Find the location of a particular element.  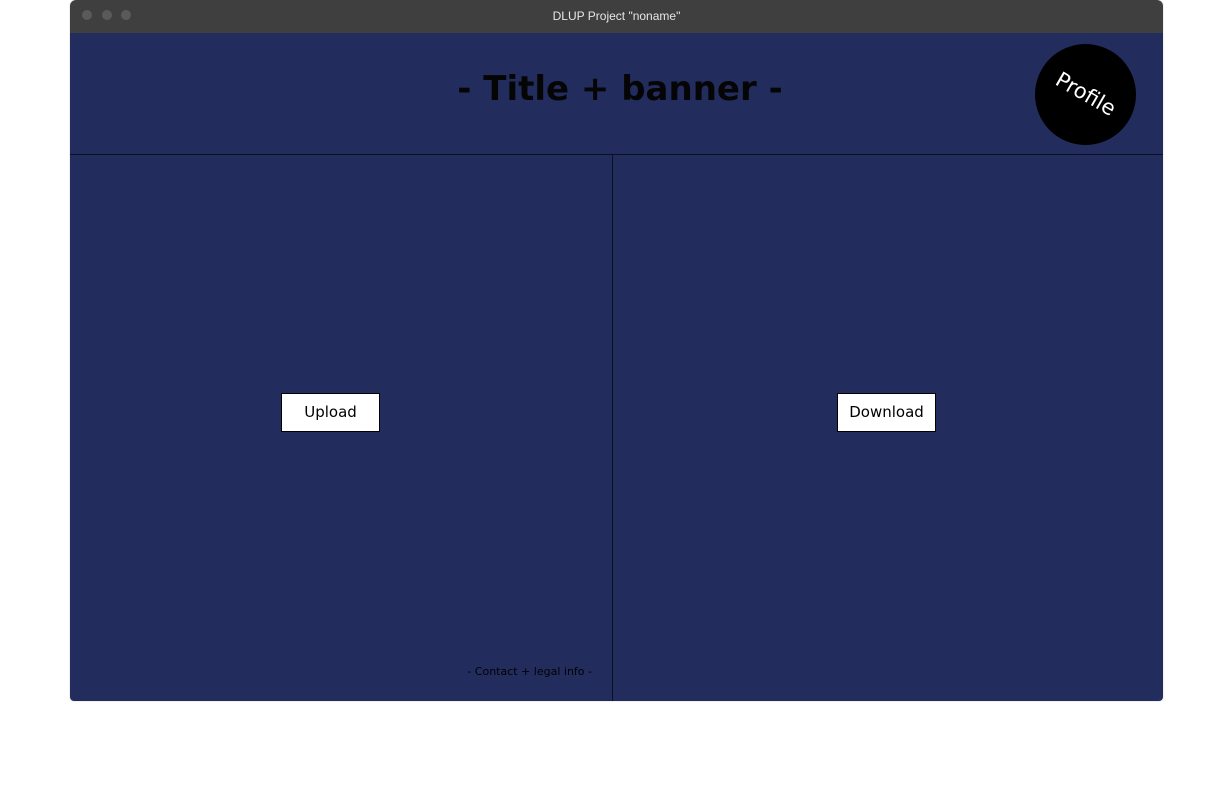

header-banner: - Title + banner - Profile is located at coordinates (616, 94).